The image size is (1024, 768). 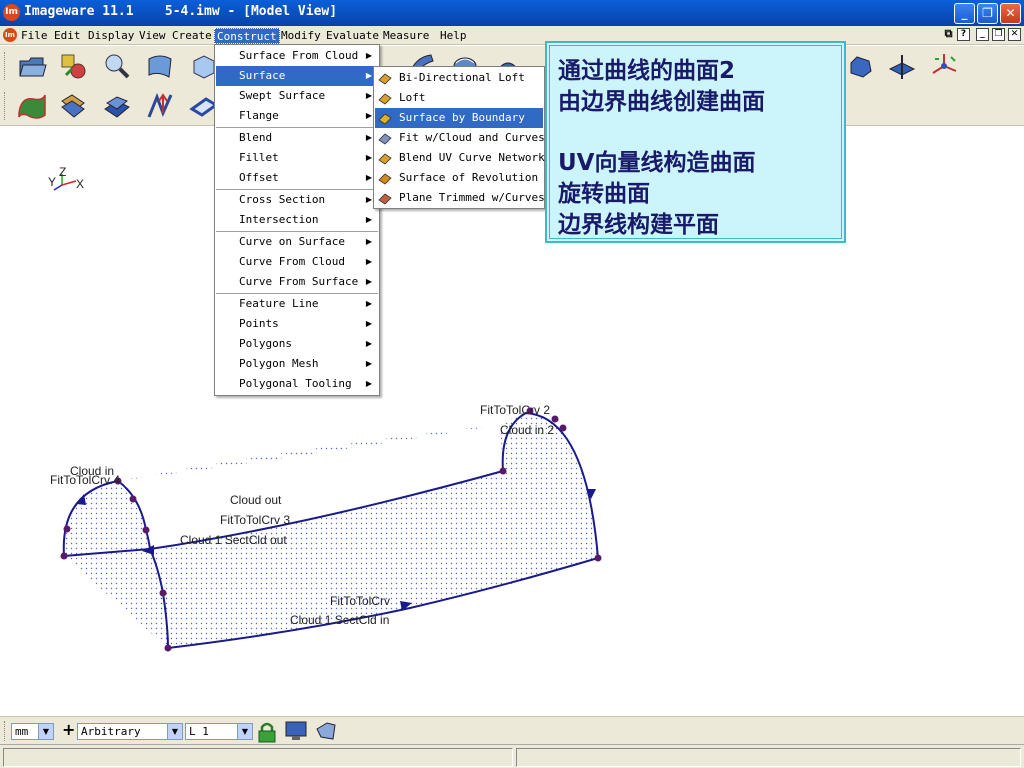 I want to click on mdi-close-button: ✕, so click(x=1014, y=34).